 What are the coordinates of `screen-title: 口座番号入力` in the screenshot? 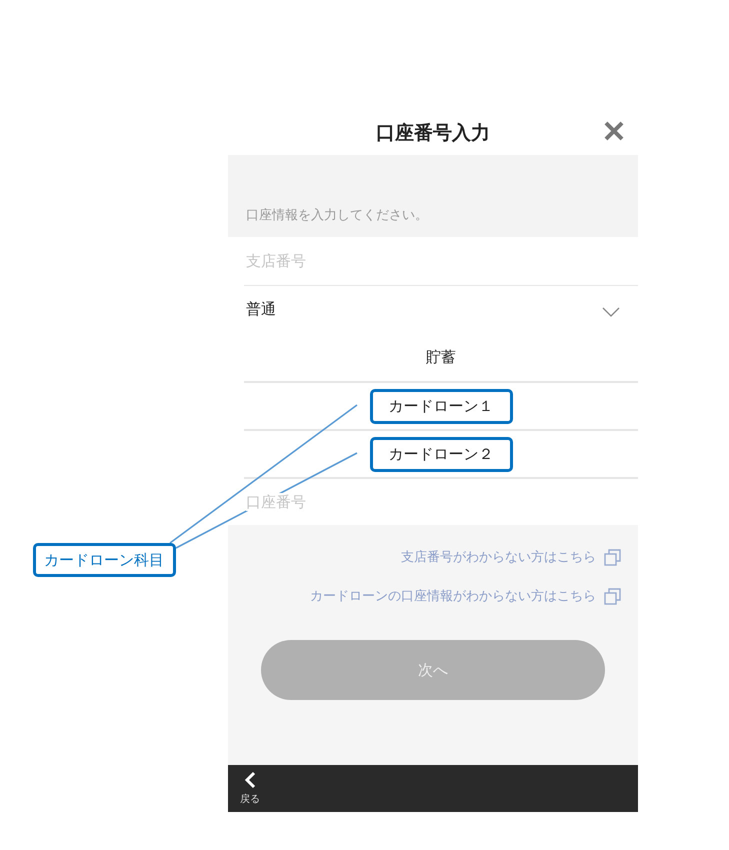 It's located at (433, 133).